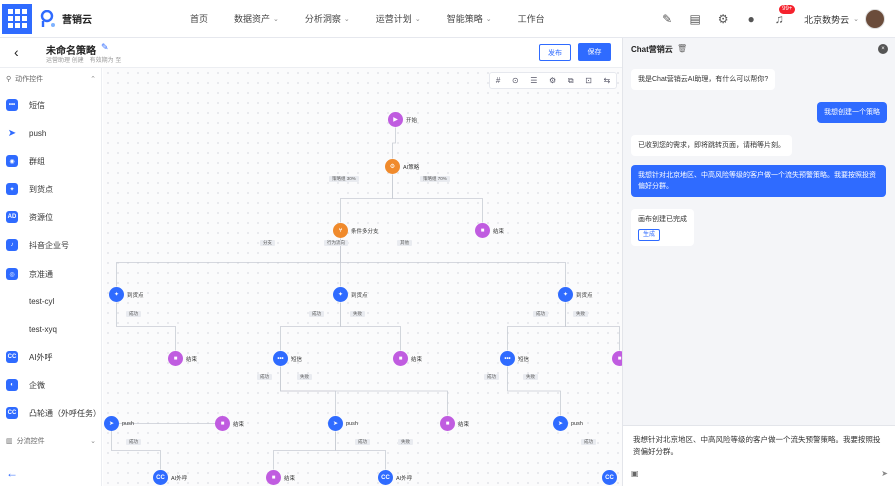  I want to click on send-icon: ➤, so click(884, 473).